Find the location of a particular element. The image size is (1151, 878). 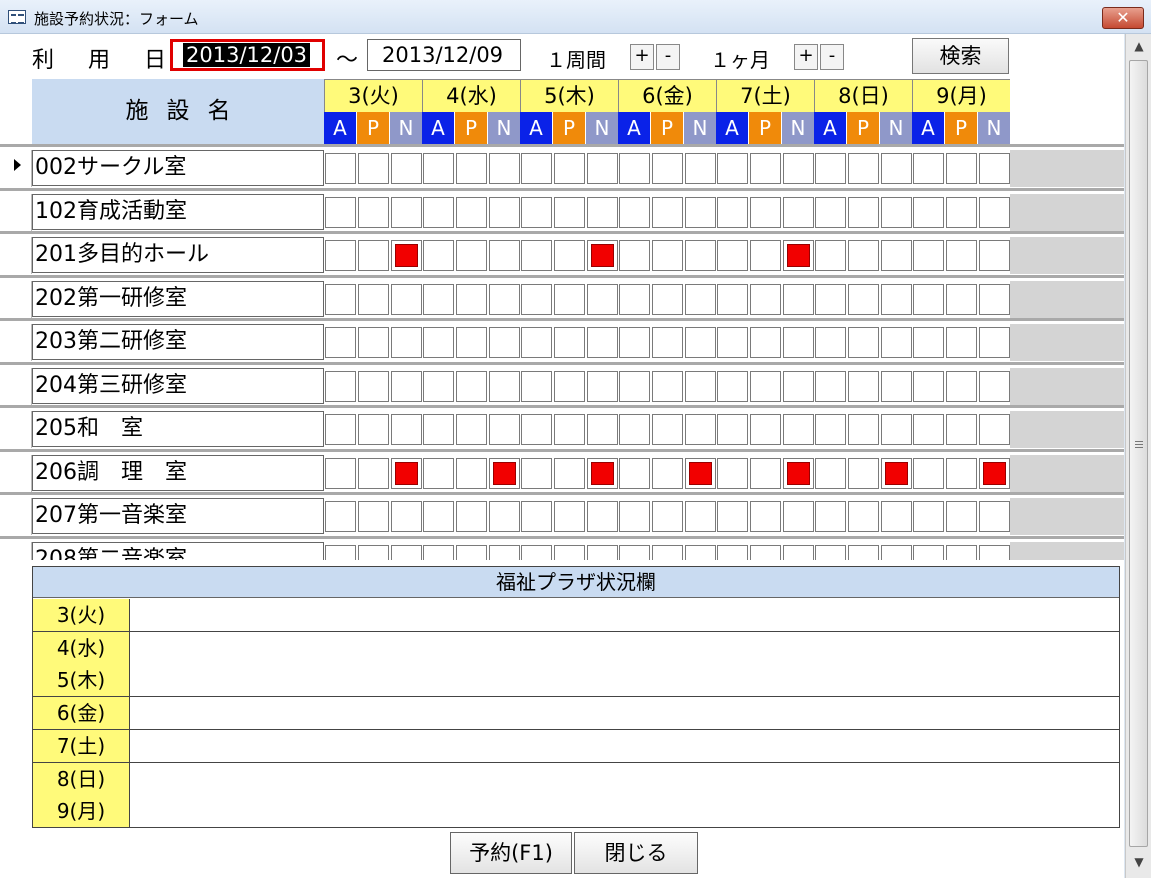

scroll-thumb is located at coordinates (1138, 453).